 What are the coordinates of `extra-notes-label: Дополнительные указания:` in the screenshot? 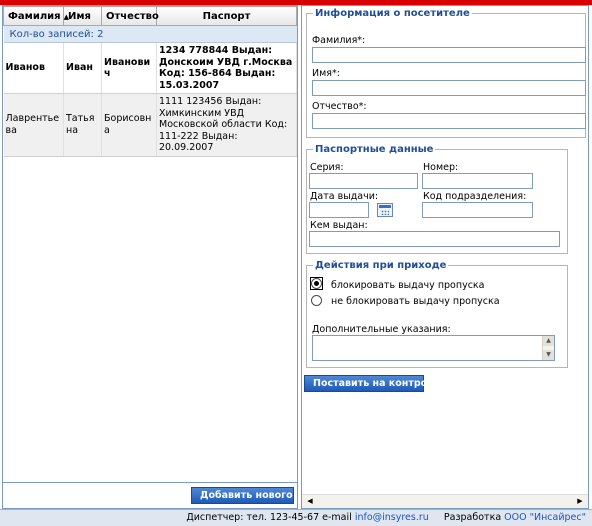 It's located at (381, 329).